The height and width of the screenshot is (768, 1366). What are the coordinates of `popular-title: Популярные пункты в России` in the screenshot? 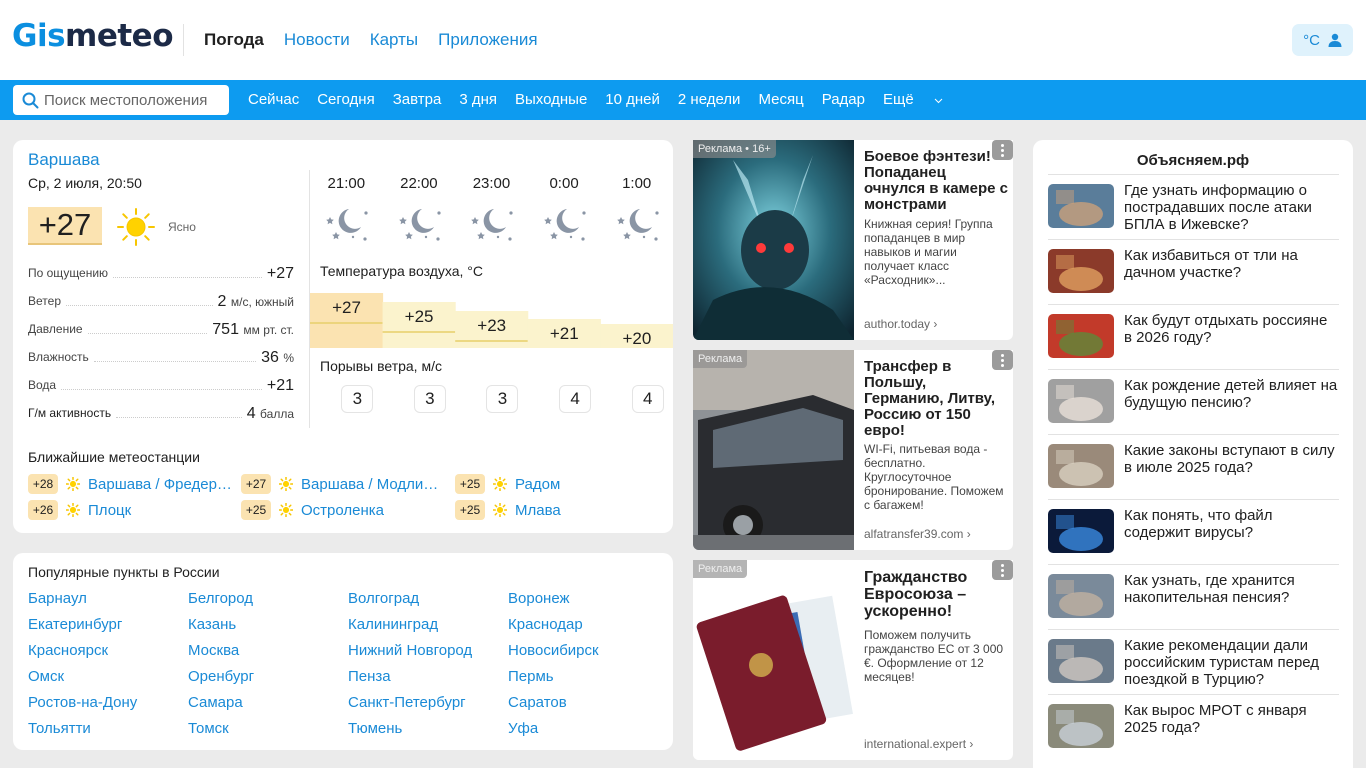 It's located at (124, 572).